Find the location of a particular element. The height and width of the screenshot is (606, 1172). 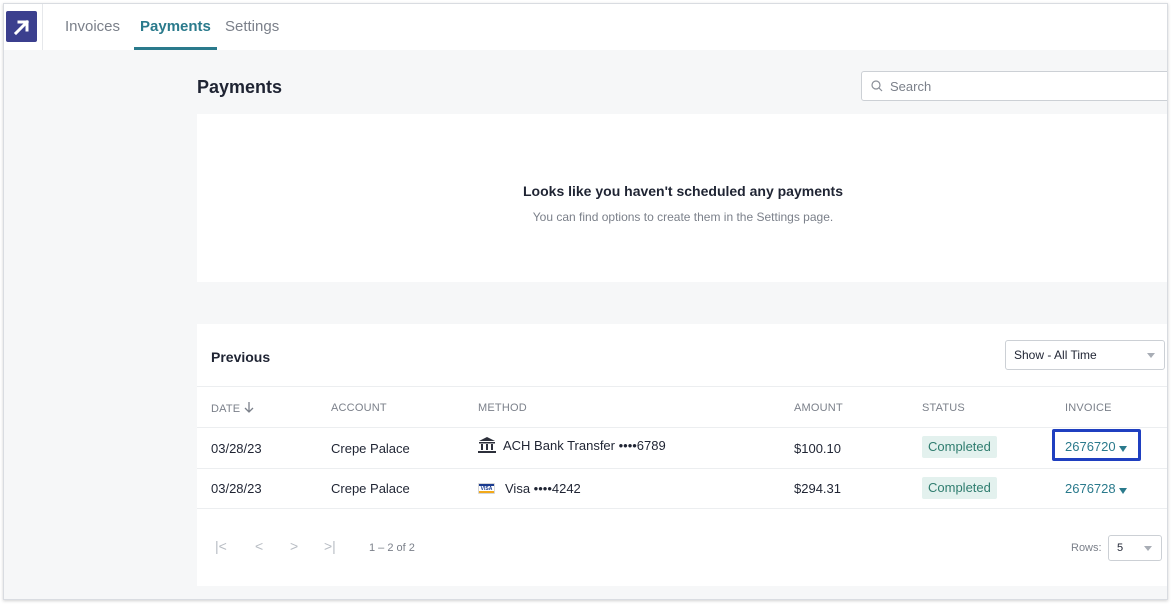

column-header-label: DATE is located at coordinates (226, 409).